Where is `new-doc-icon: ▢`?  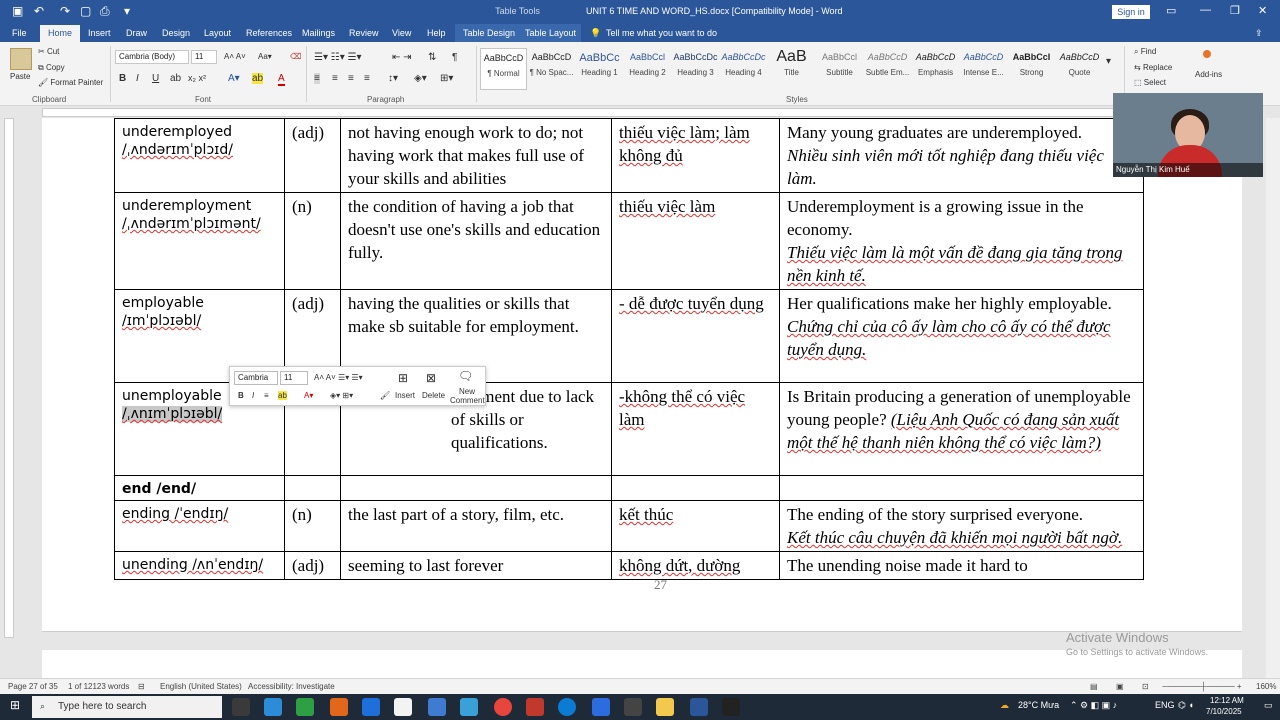 new-doc-icon: ▢ is located at coordinates (85, 11).